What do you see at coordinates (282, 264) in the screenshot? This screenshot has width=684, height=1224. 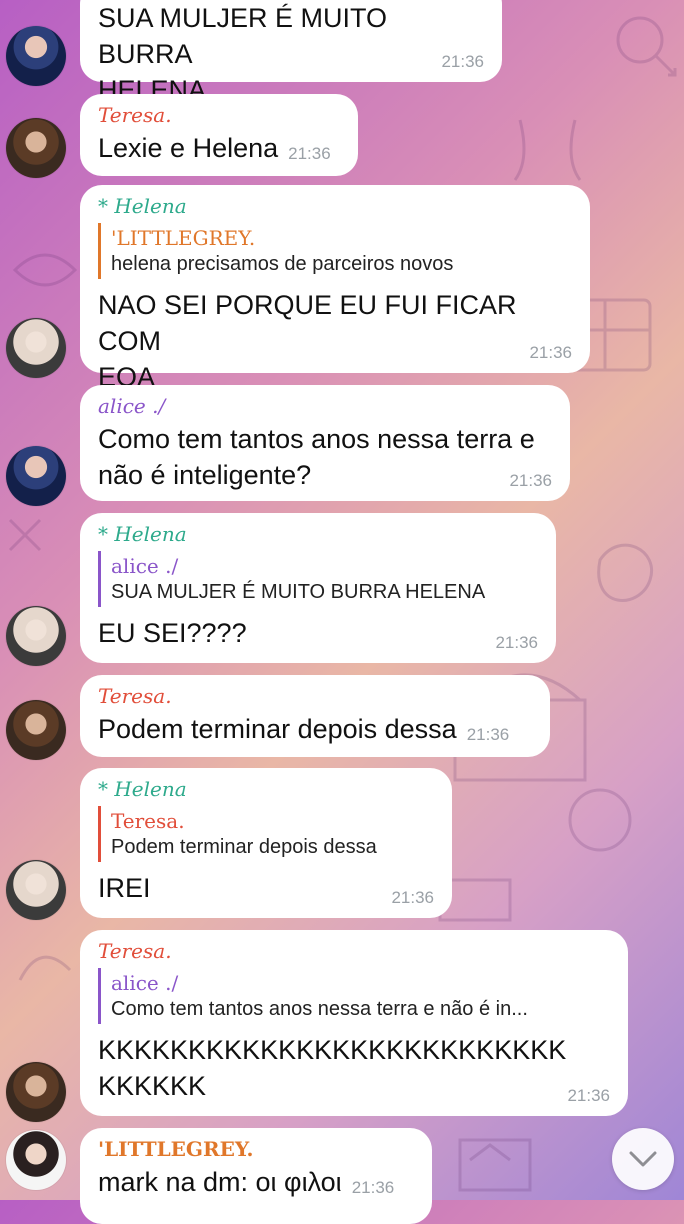 I see `reply-text: helena precisamos de parceiros novos` at bounding box center [282, 264].